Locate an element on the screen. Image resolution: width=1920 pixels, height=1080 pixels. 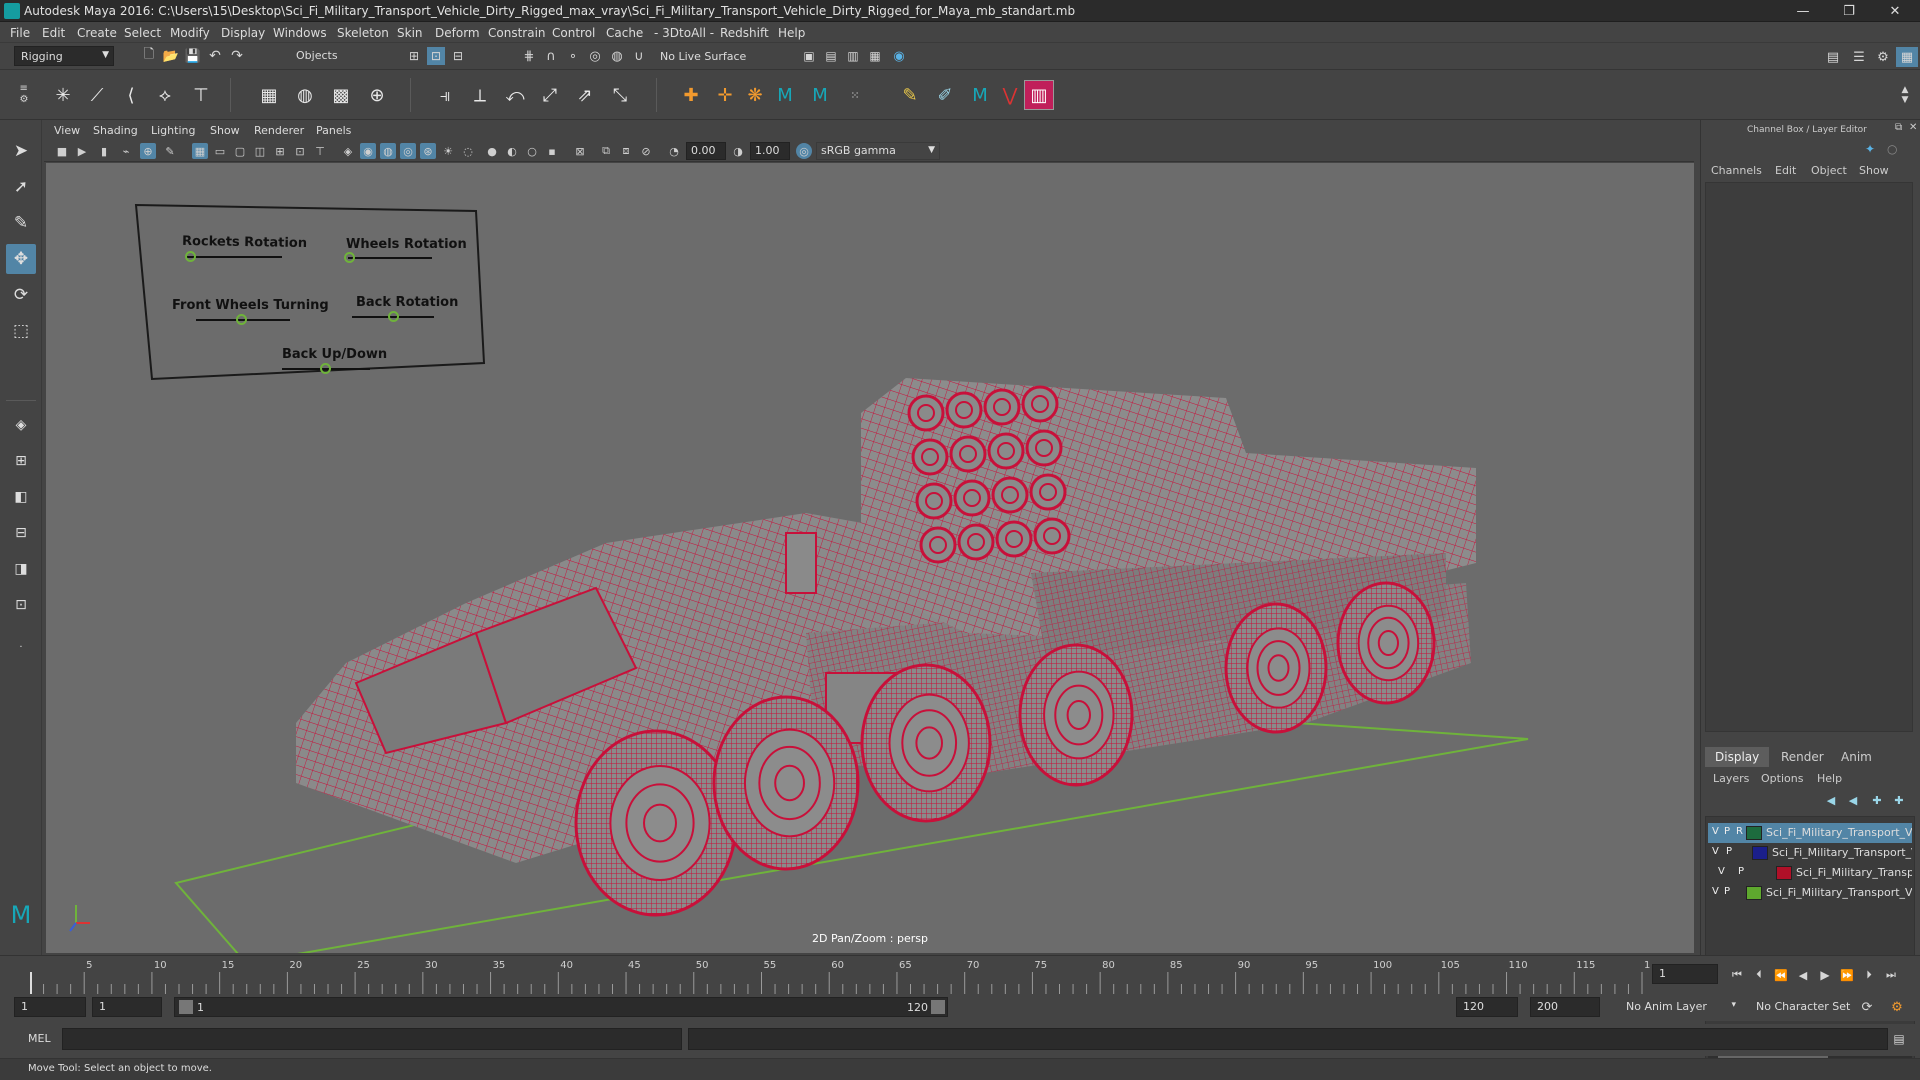
character-set-dropdown: No Character Set is located at coordinates (1810, 1007).